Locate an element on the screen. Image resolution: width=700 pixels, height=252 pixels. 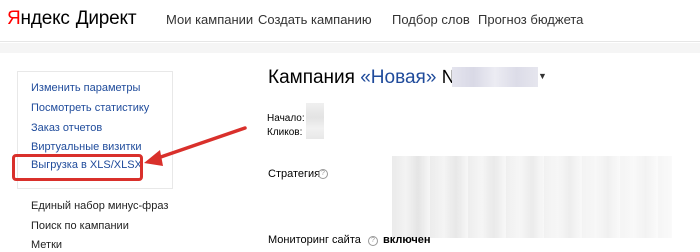
page-title: Кампания «Новая» № is located at coordinates (365, 78).